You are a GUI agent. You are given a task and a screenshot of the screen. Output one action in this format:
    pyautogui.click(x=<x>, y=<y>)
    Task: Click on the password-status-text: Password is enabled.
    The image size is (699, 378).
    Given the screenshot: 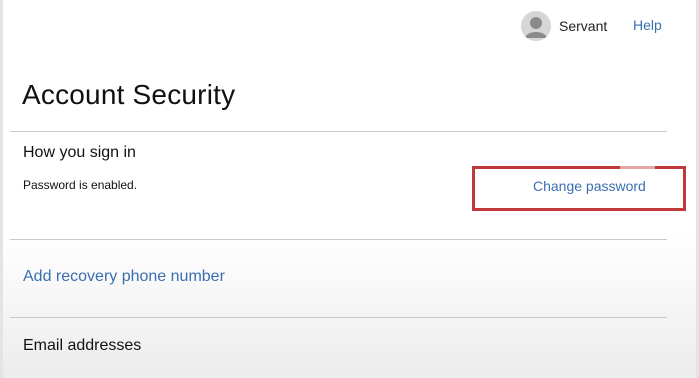 What is the action you would take?
    pyautogui.click(x=80, y=185)
    